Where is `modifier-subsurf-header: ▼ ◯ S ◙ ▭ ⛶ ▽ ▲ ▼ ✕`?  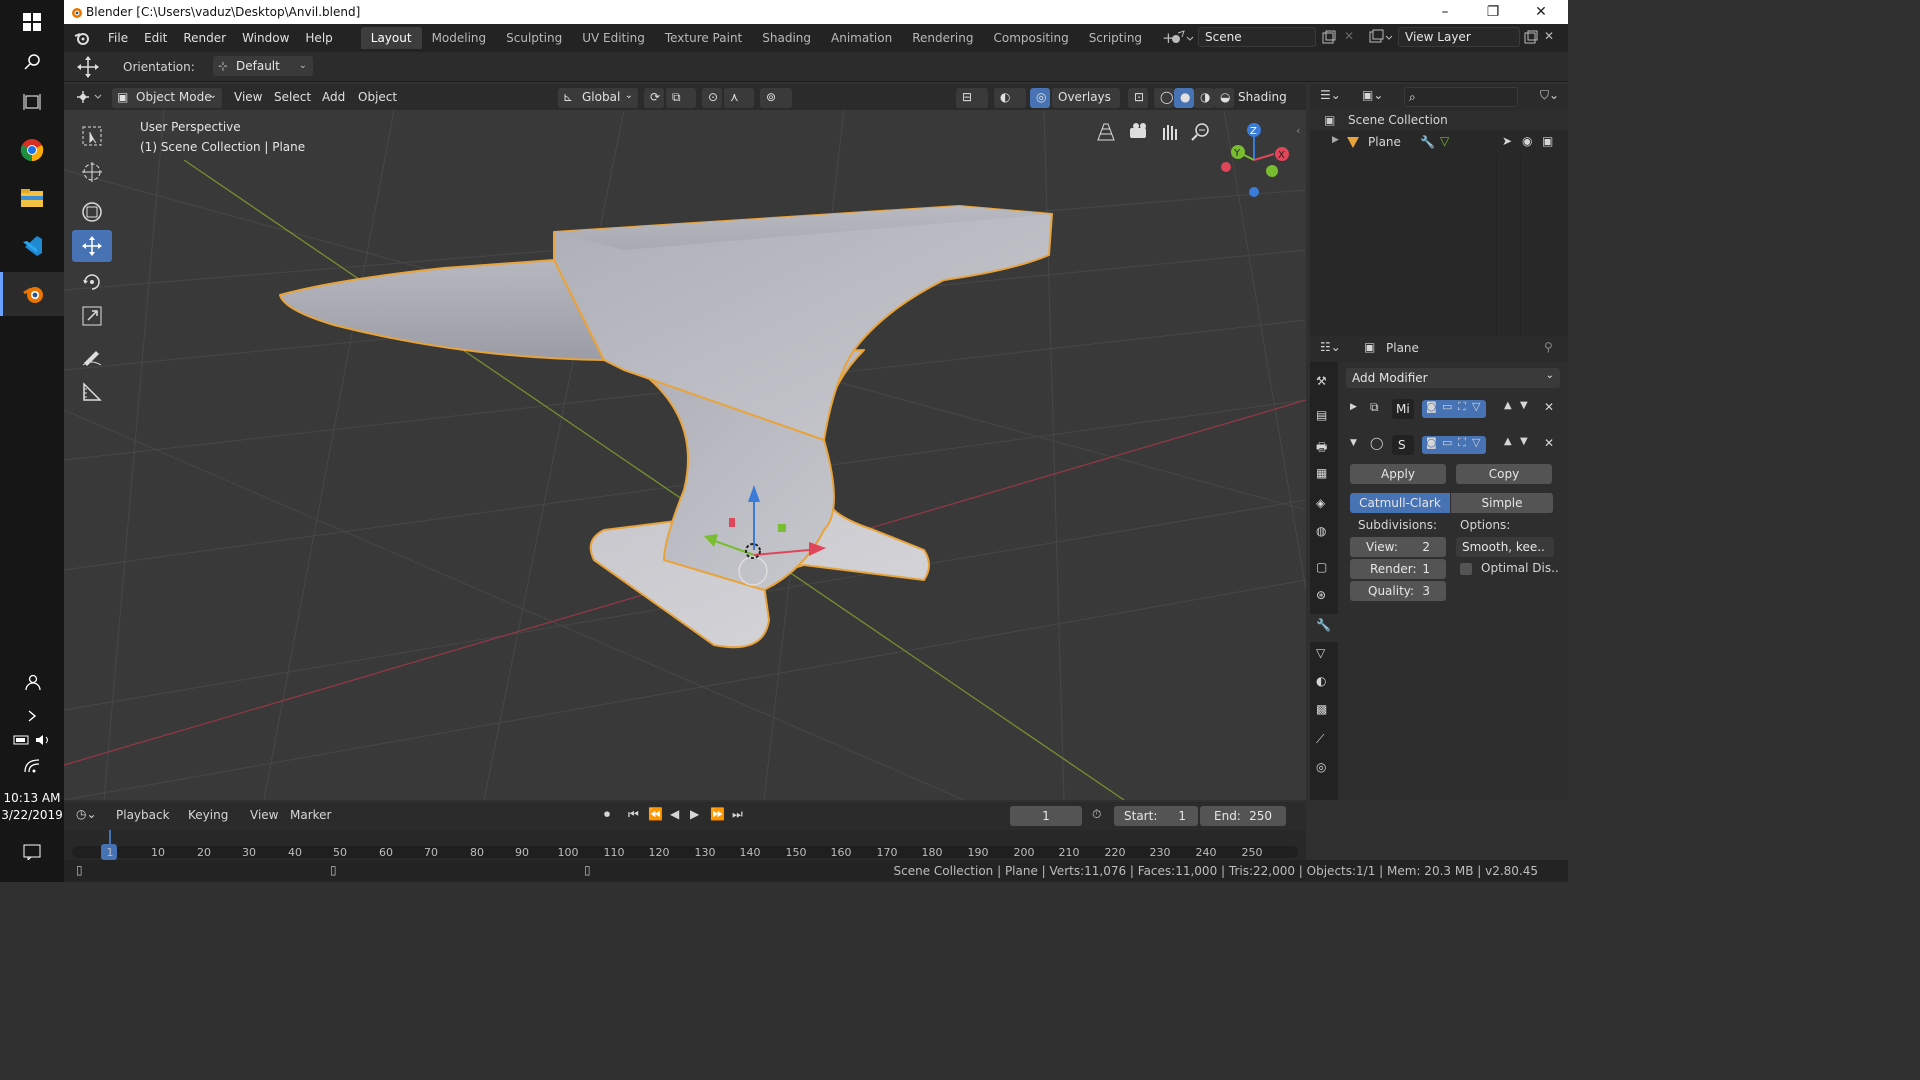 modifier-subsurf-header: ▼ ◯ S ◙ ▭ ⛶ ▽ ▲ ▼ ✕ is located at coordinates (1453, 445).